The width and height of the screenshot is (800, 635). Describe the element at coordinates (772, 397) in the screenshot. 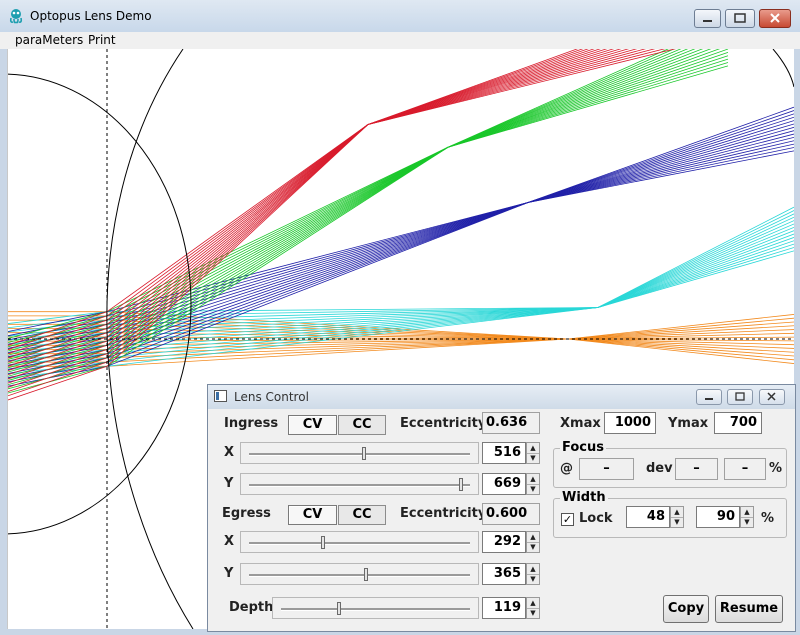

I see `dialog-close-button` at that location.